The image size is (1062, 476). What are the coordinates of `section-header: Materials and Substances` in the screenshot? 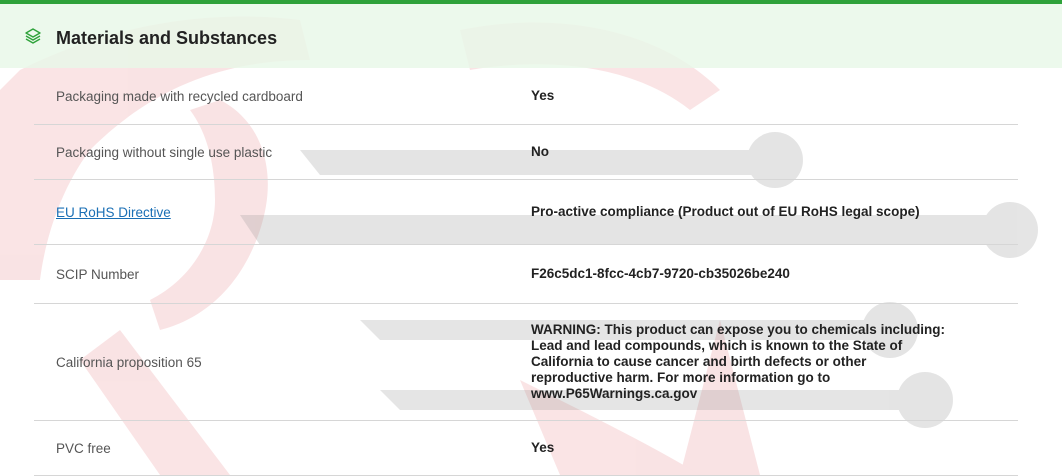 It's located at (531, 36).